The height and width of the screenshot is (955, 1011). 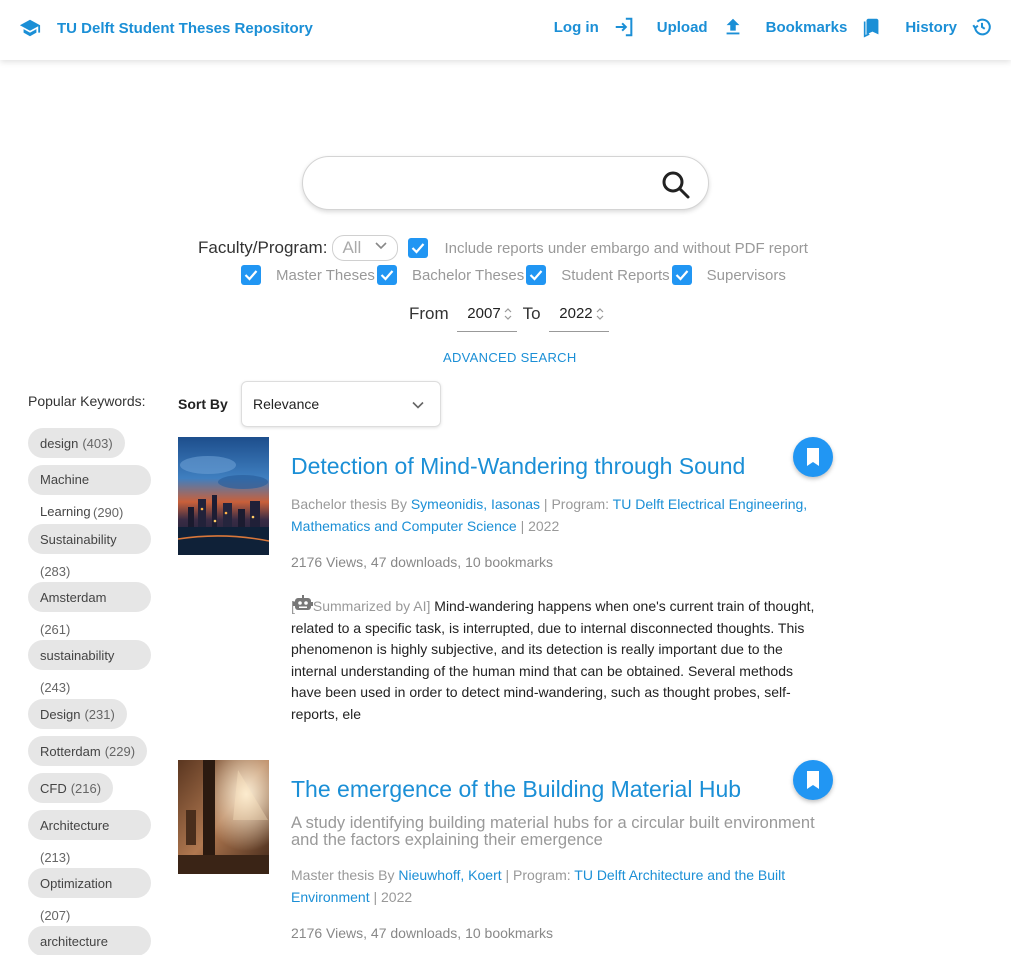 I want to click on thesis-type: Bachelor thesis By, so click(x=349, y=504).